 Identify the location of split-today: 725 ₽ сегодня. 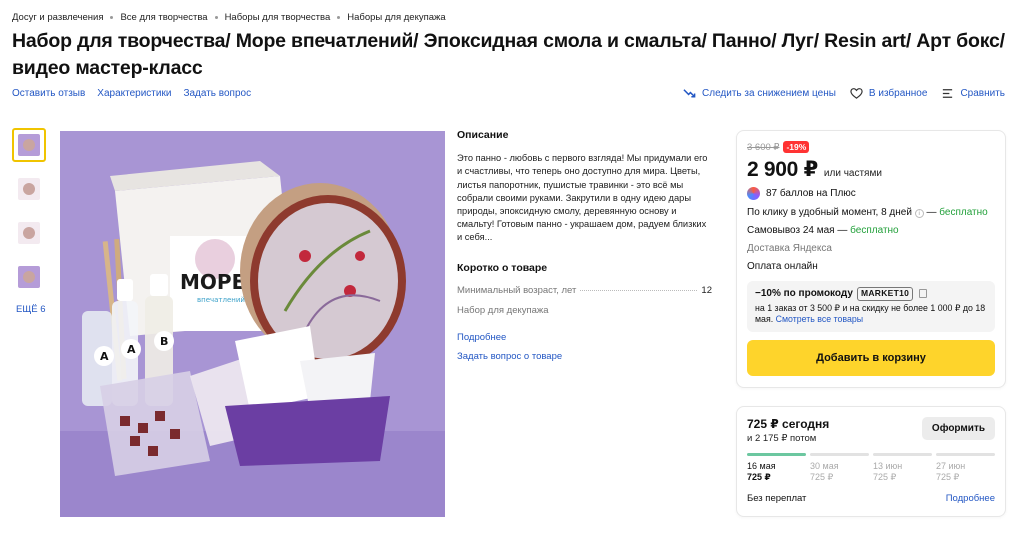
(788, 424).